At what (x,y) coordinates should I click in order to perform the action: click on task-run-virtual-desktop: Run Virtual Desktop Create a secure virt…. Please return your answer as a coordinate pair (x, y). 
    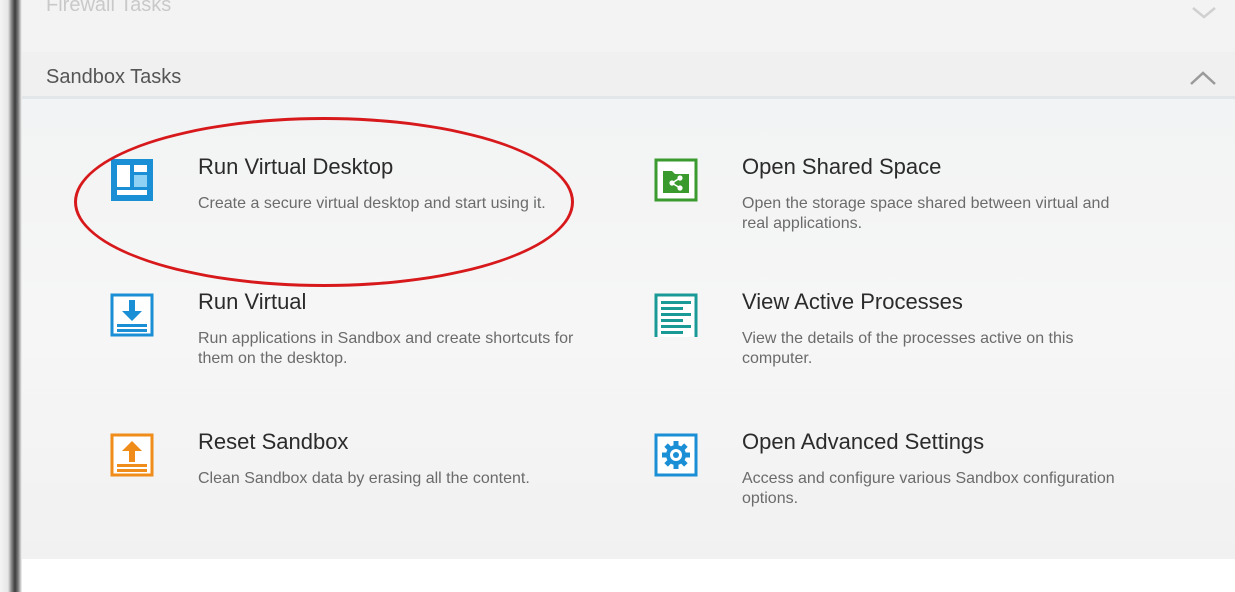
    Looking at the image, I should click on (350, 199).